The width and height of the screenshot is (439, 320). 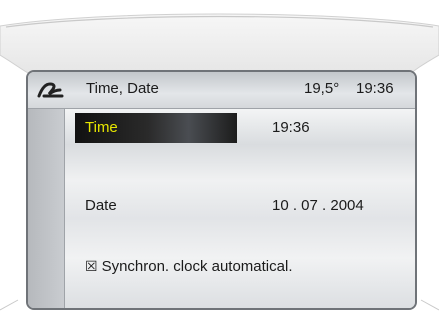 What do you see at coordinates (122, 88) in the screenshot?
I see `page-title: Time, Date` at bounding box center [122, 88].